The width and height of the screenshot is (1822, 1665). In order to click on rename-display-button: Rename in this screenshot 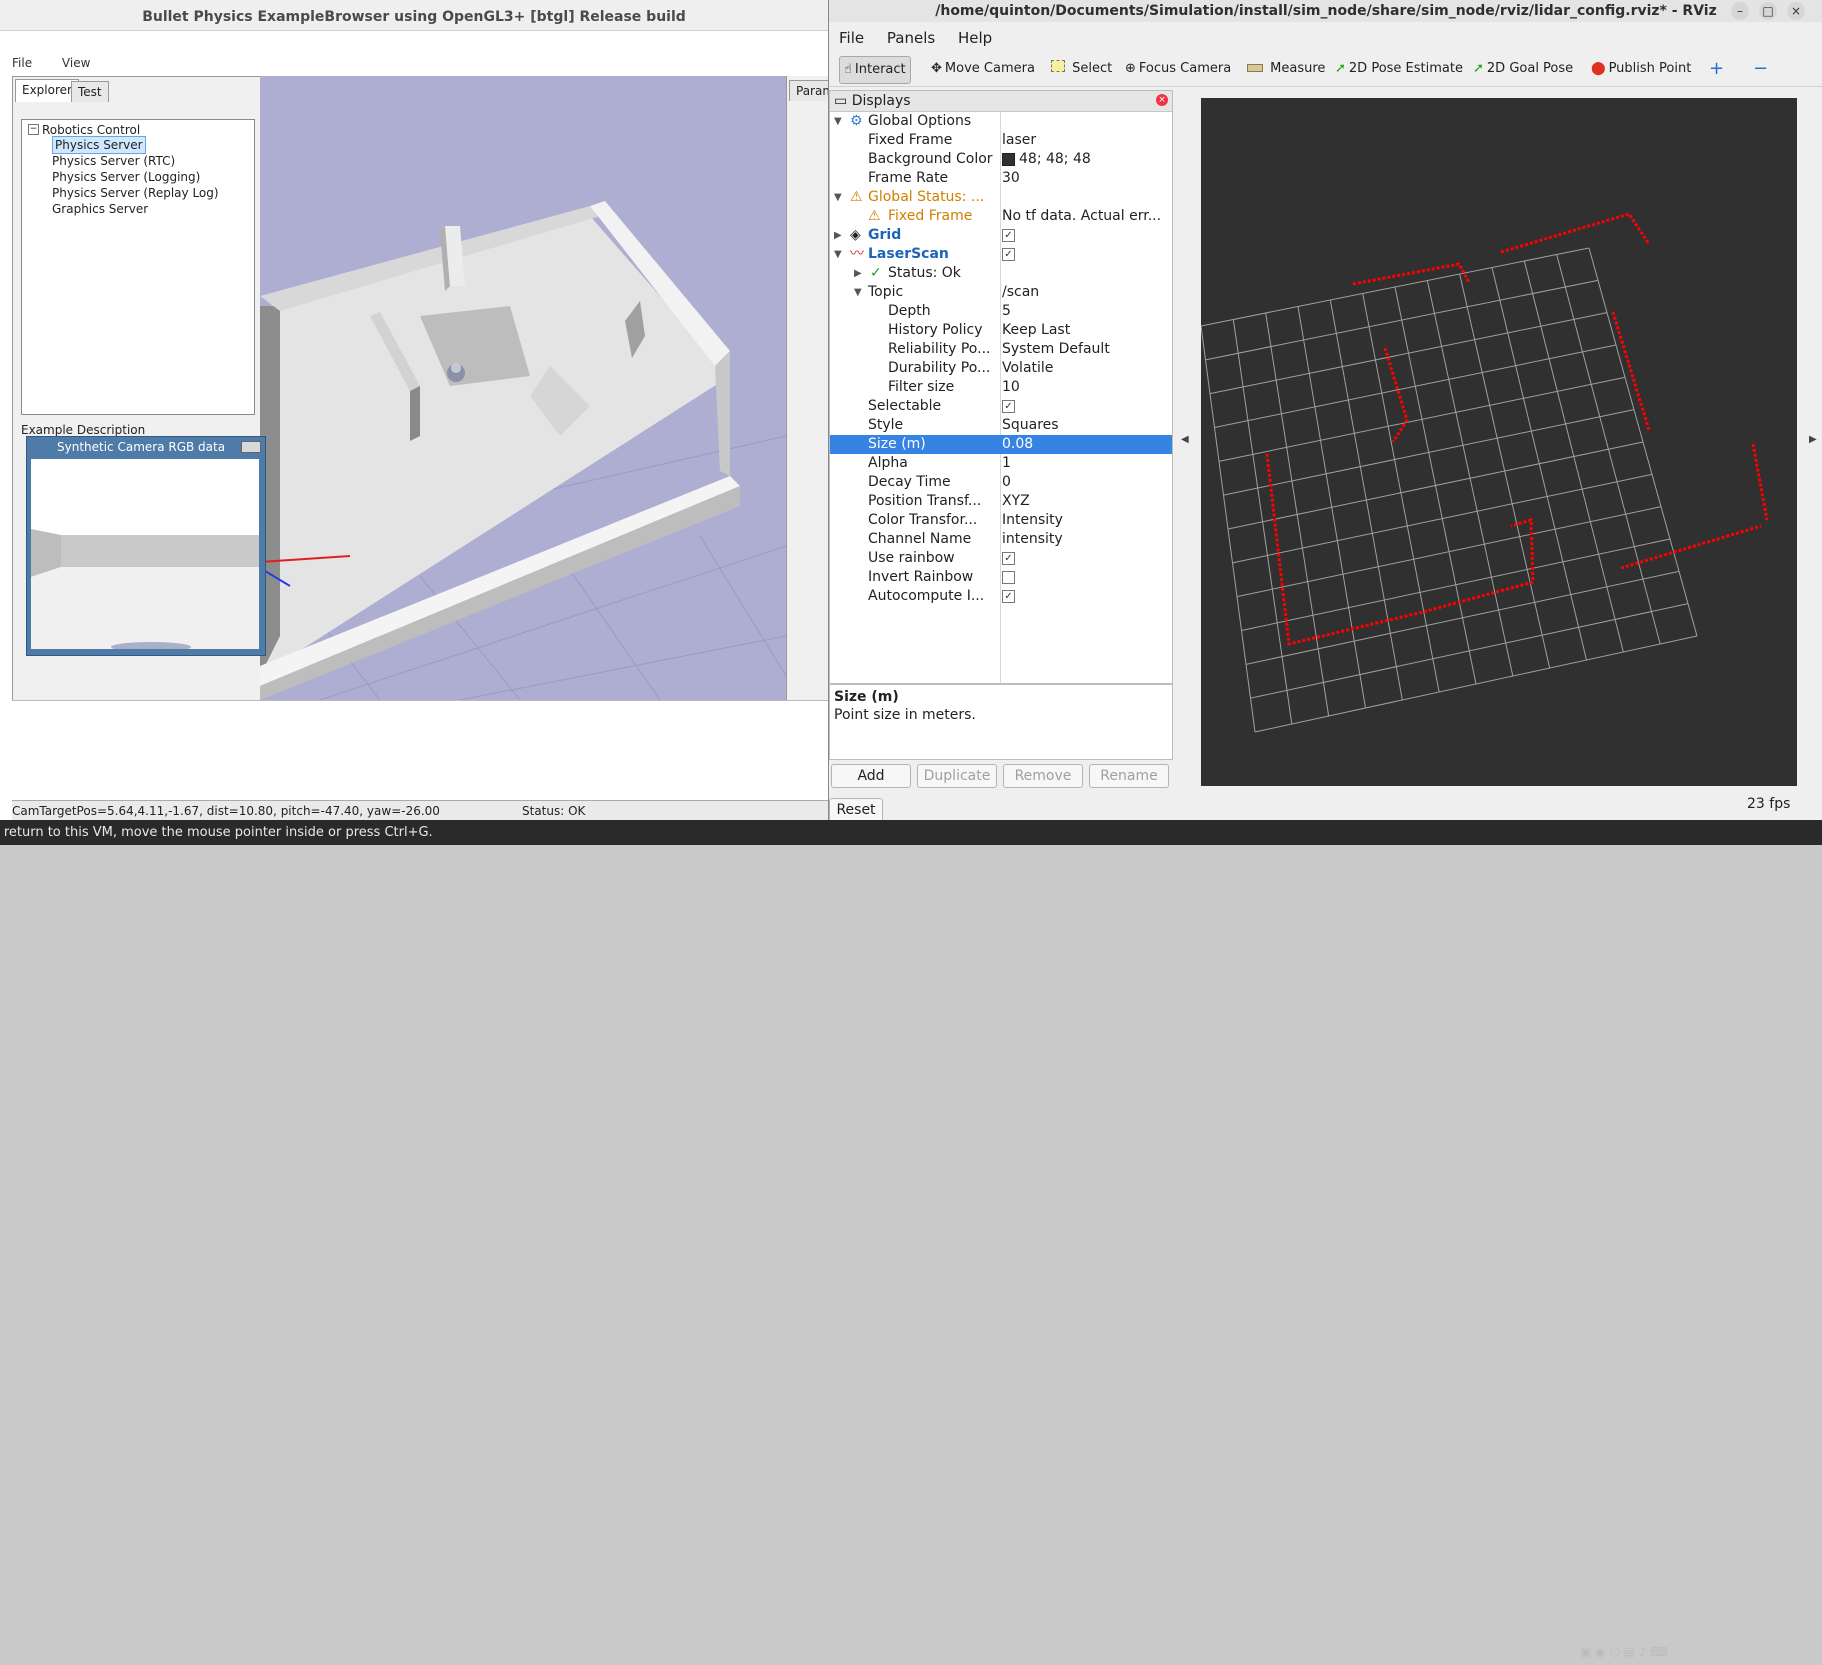, I will do `click(1129, 776)`.